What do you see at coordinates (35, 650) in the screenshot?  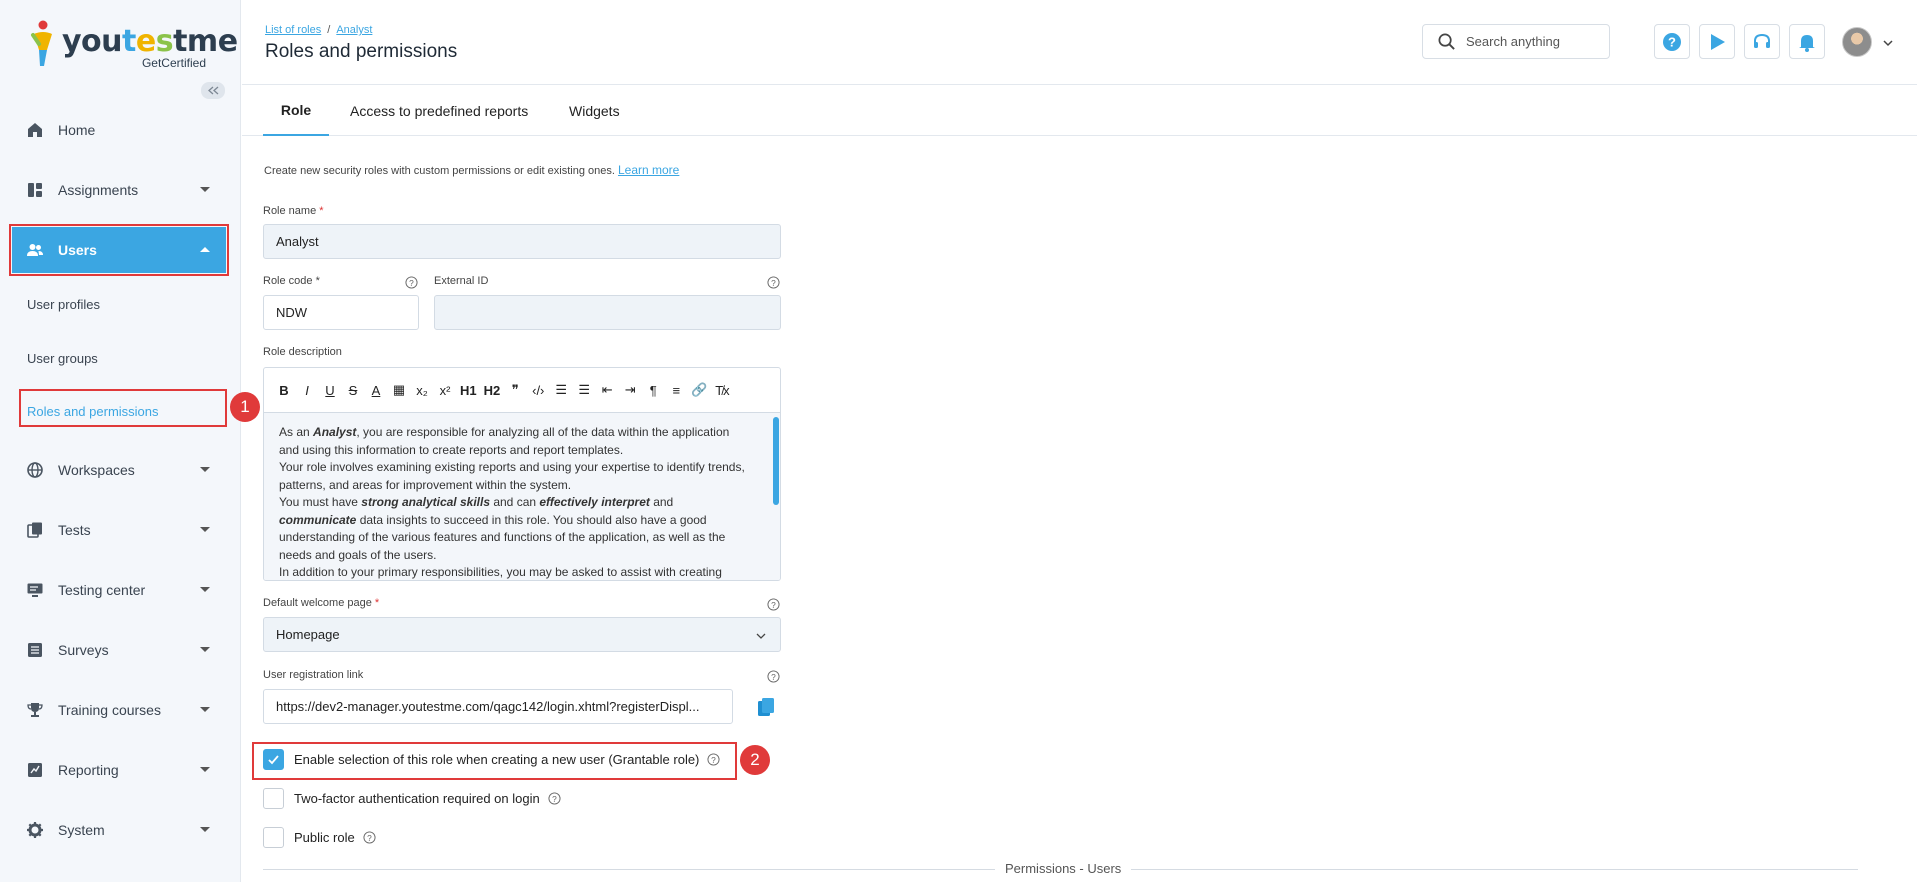 I see `list-icon` at bounding box center [35, 650].